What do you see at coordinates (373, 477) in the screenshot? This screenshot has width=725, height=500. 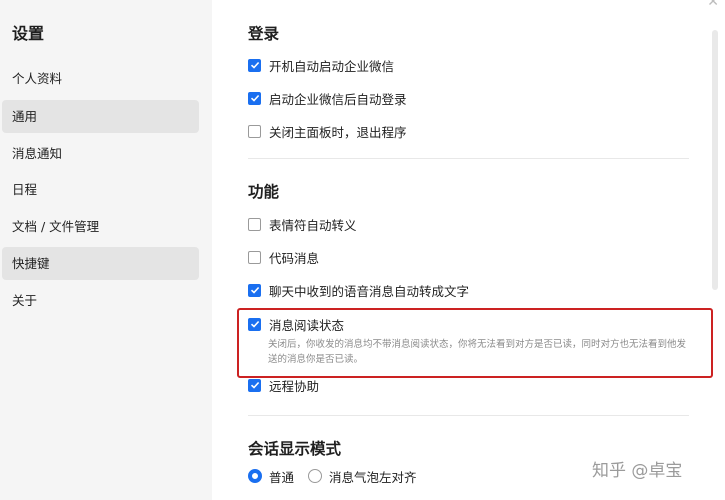 I see `radio-label: 消息气泡左对齐` at bounding box center [373, 477].